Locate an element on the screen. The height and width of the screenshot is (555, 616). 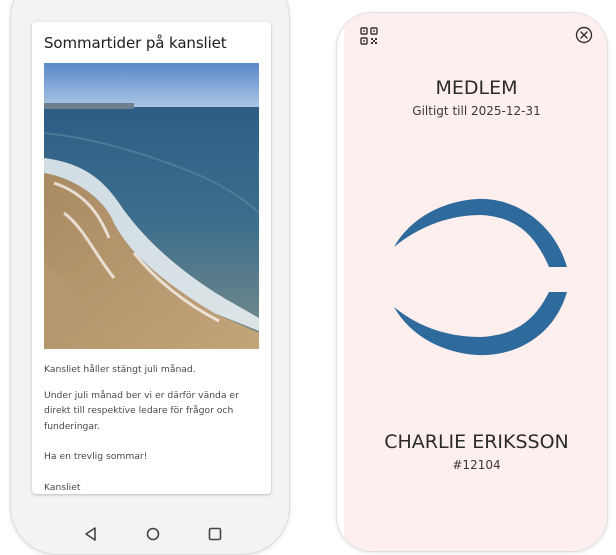
news-paragraph: Kansliet håller stängt juli månad. is located at coordinates (120, 369).